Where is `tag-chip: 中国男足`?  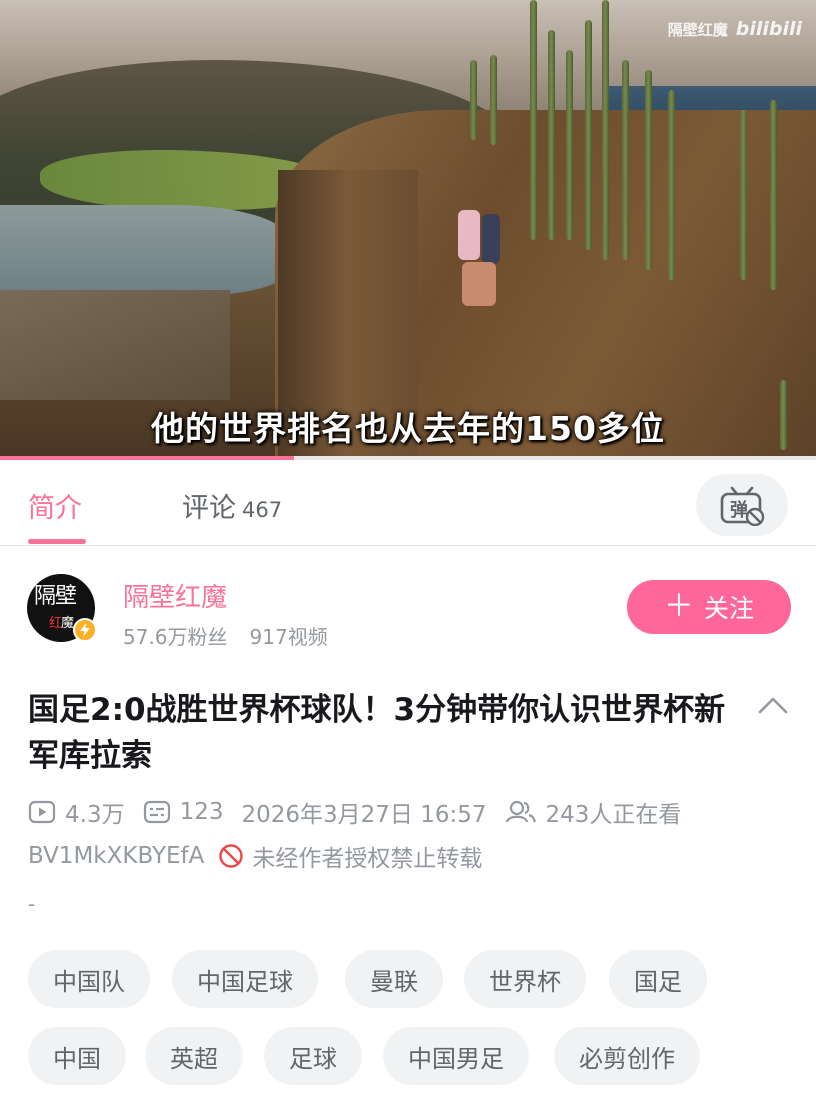 tag-chip: 中国男足 is located at coordinates (456, 1056).